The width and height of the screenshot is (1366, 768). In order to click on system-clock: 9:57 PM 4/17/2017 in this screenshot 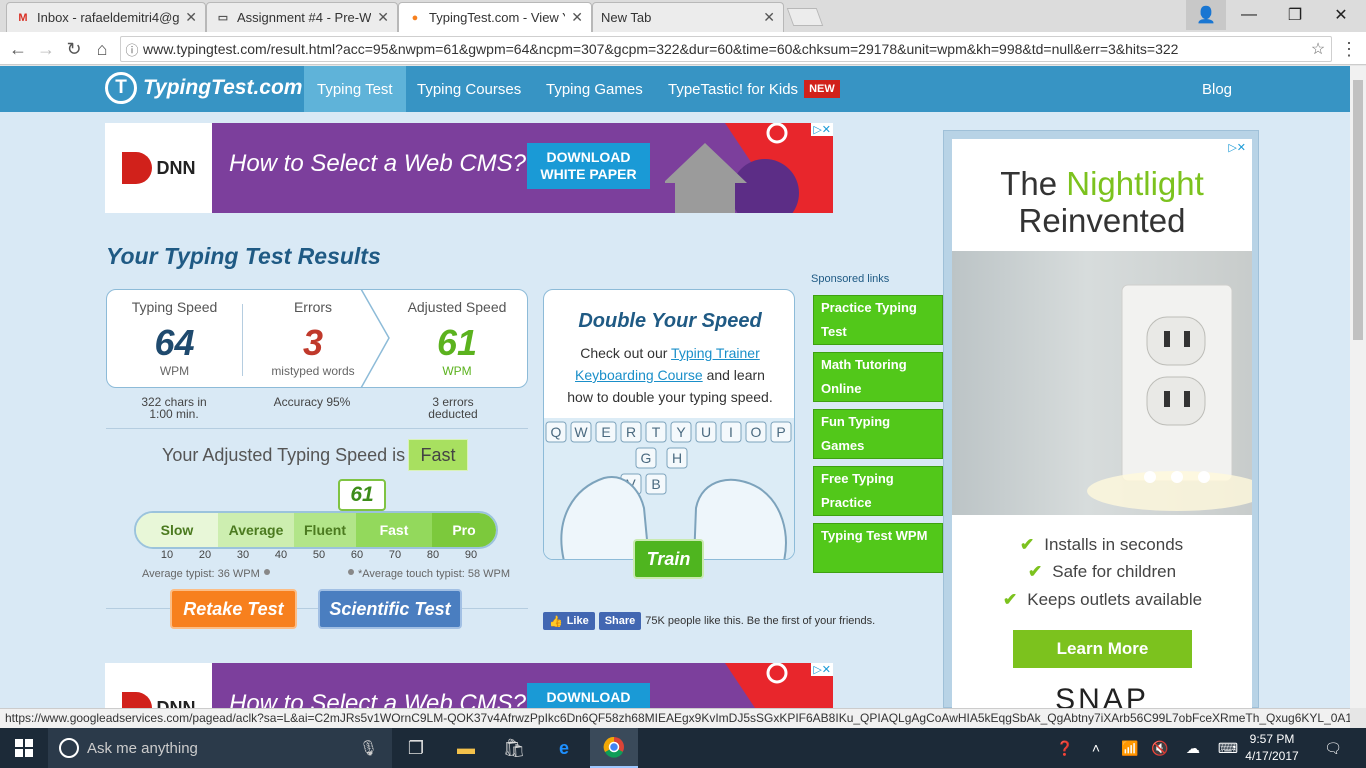, I will do `click(1272, 748)`.